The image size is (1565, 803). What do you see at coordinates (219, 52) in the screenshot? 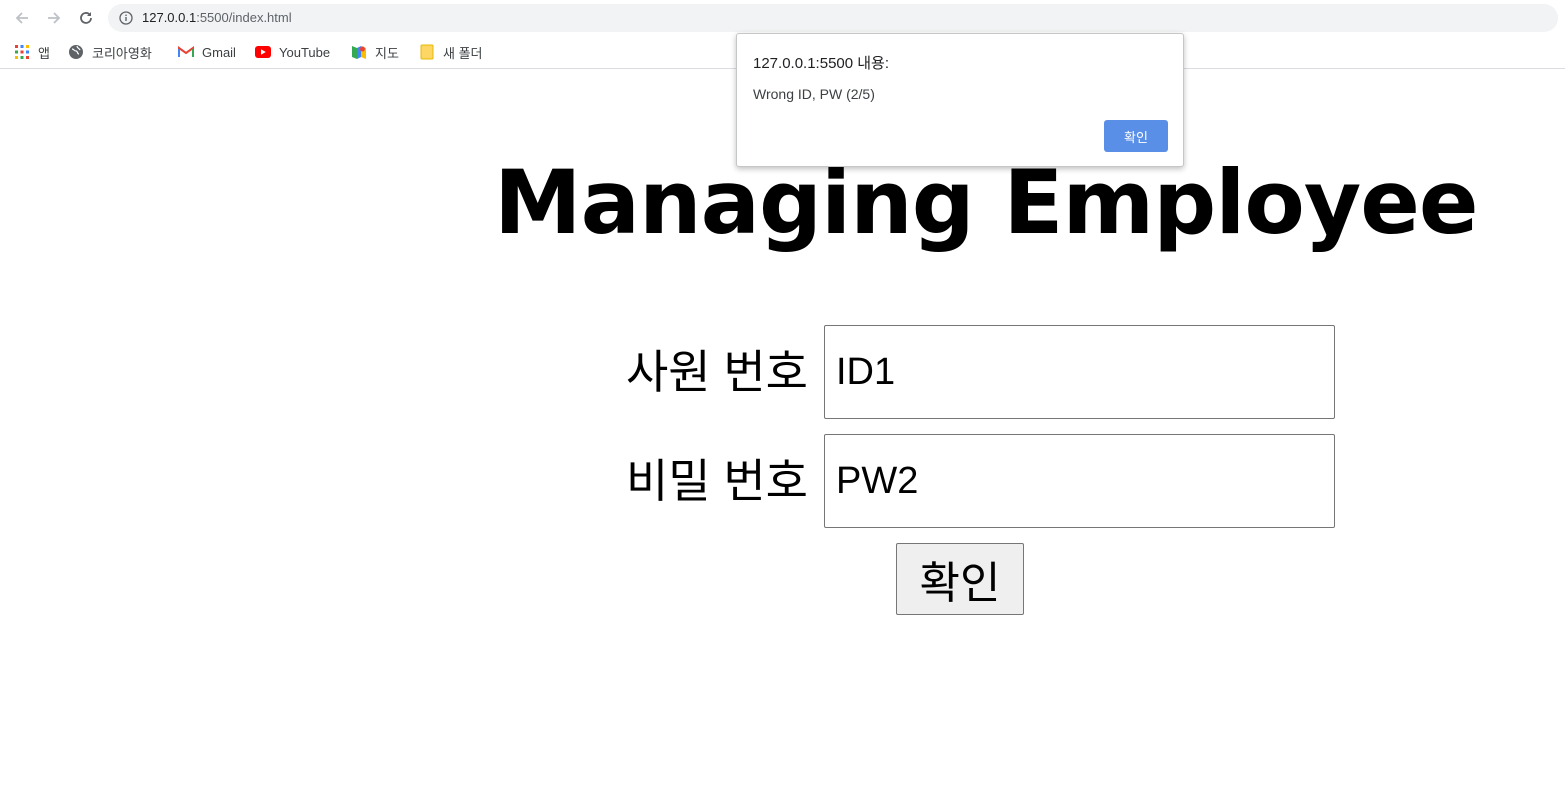
I see `bookmark-label: Gmail` at bounding box center [219, 52].